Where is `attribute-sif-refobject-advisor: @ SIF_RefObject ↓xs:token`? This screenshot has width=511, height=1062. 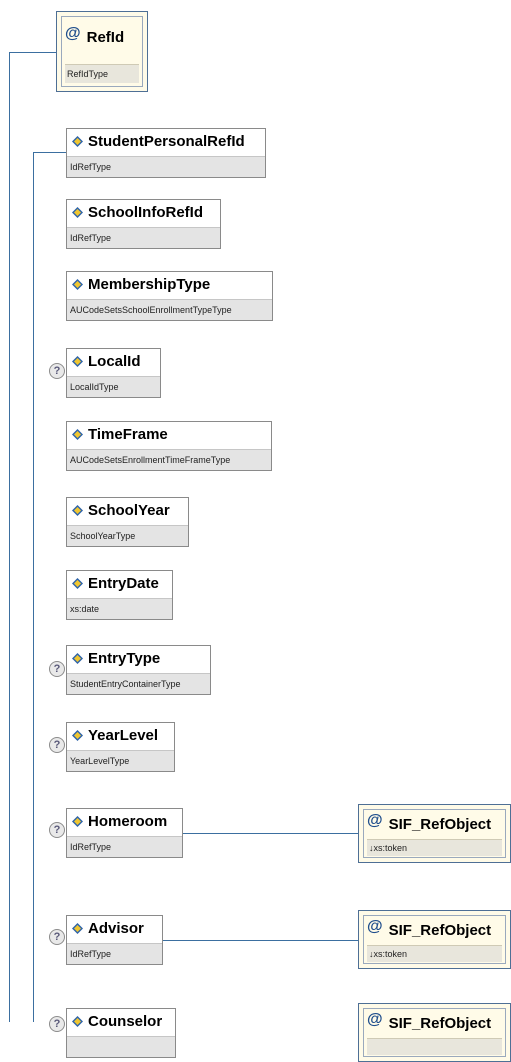 attribute-sif-refobject-advisor: @ SIF_RefObject ↓xs:token is located at coordinates (434, 939).